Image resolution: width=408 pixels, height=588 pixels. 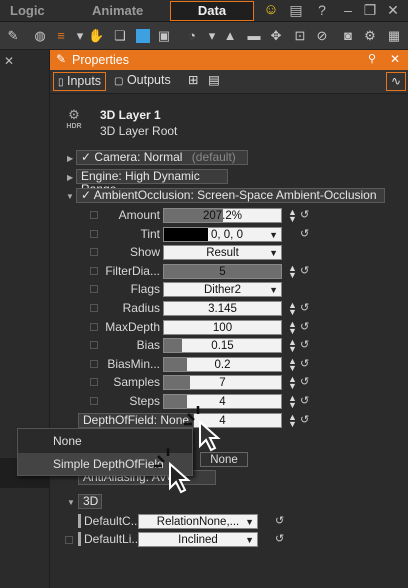 I want to click on param-field: 207.2%, so click(x=222, y=215).